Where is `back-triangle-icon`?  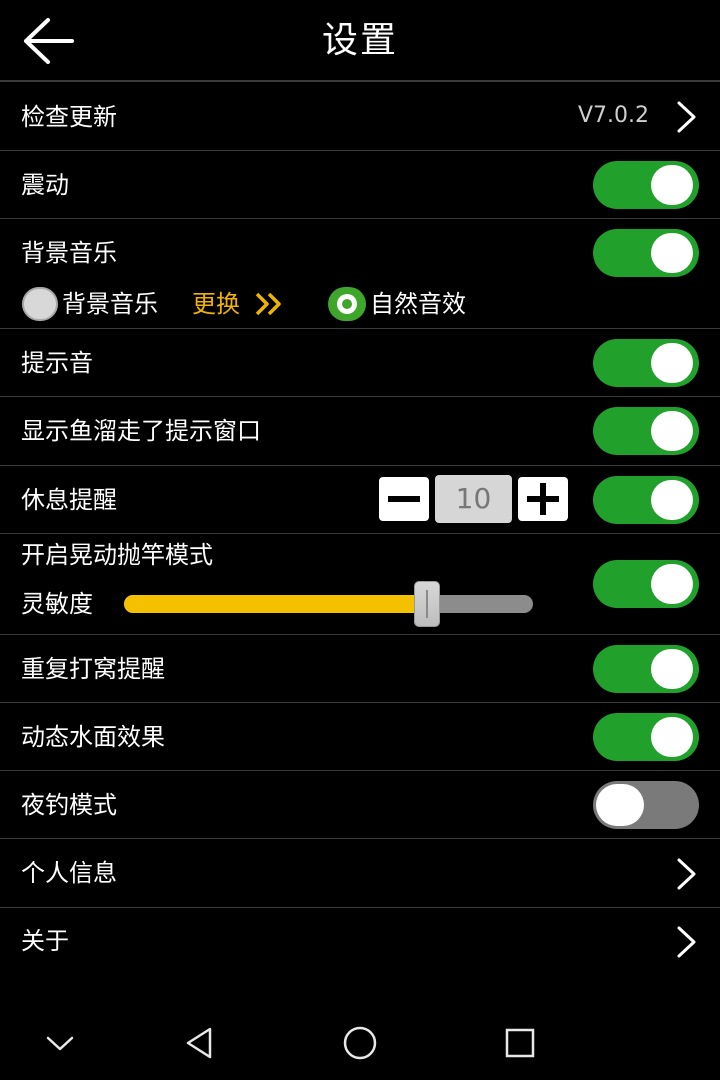
back-triangle-icon is located at coordinates (200, 1043).